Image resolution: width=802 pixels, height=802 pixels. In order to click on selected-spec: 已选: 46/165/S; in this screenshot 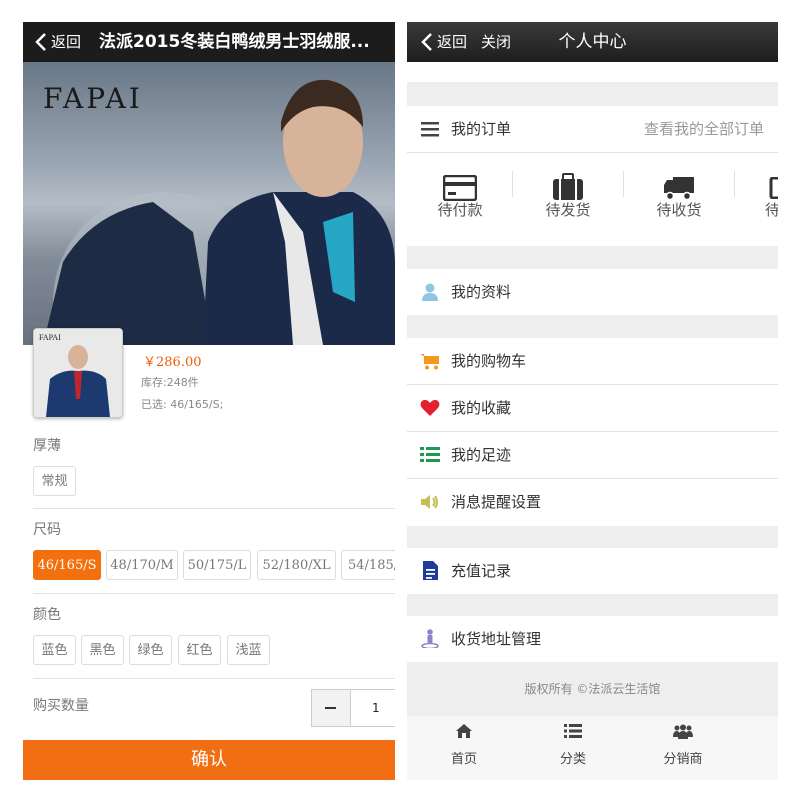, I will do `click(182, 404)`.